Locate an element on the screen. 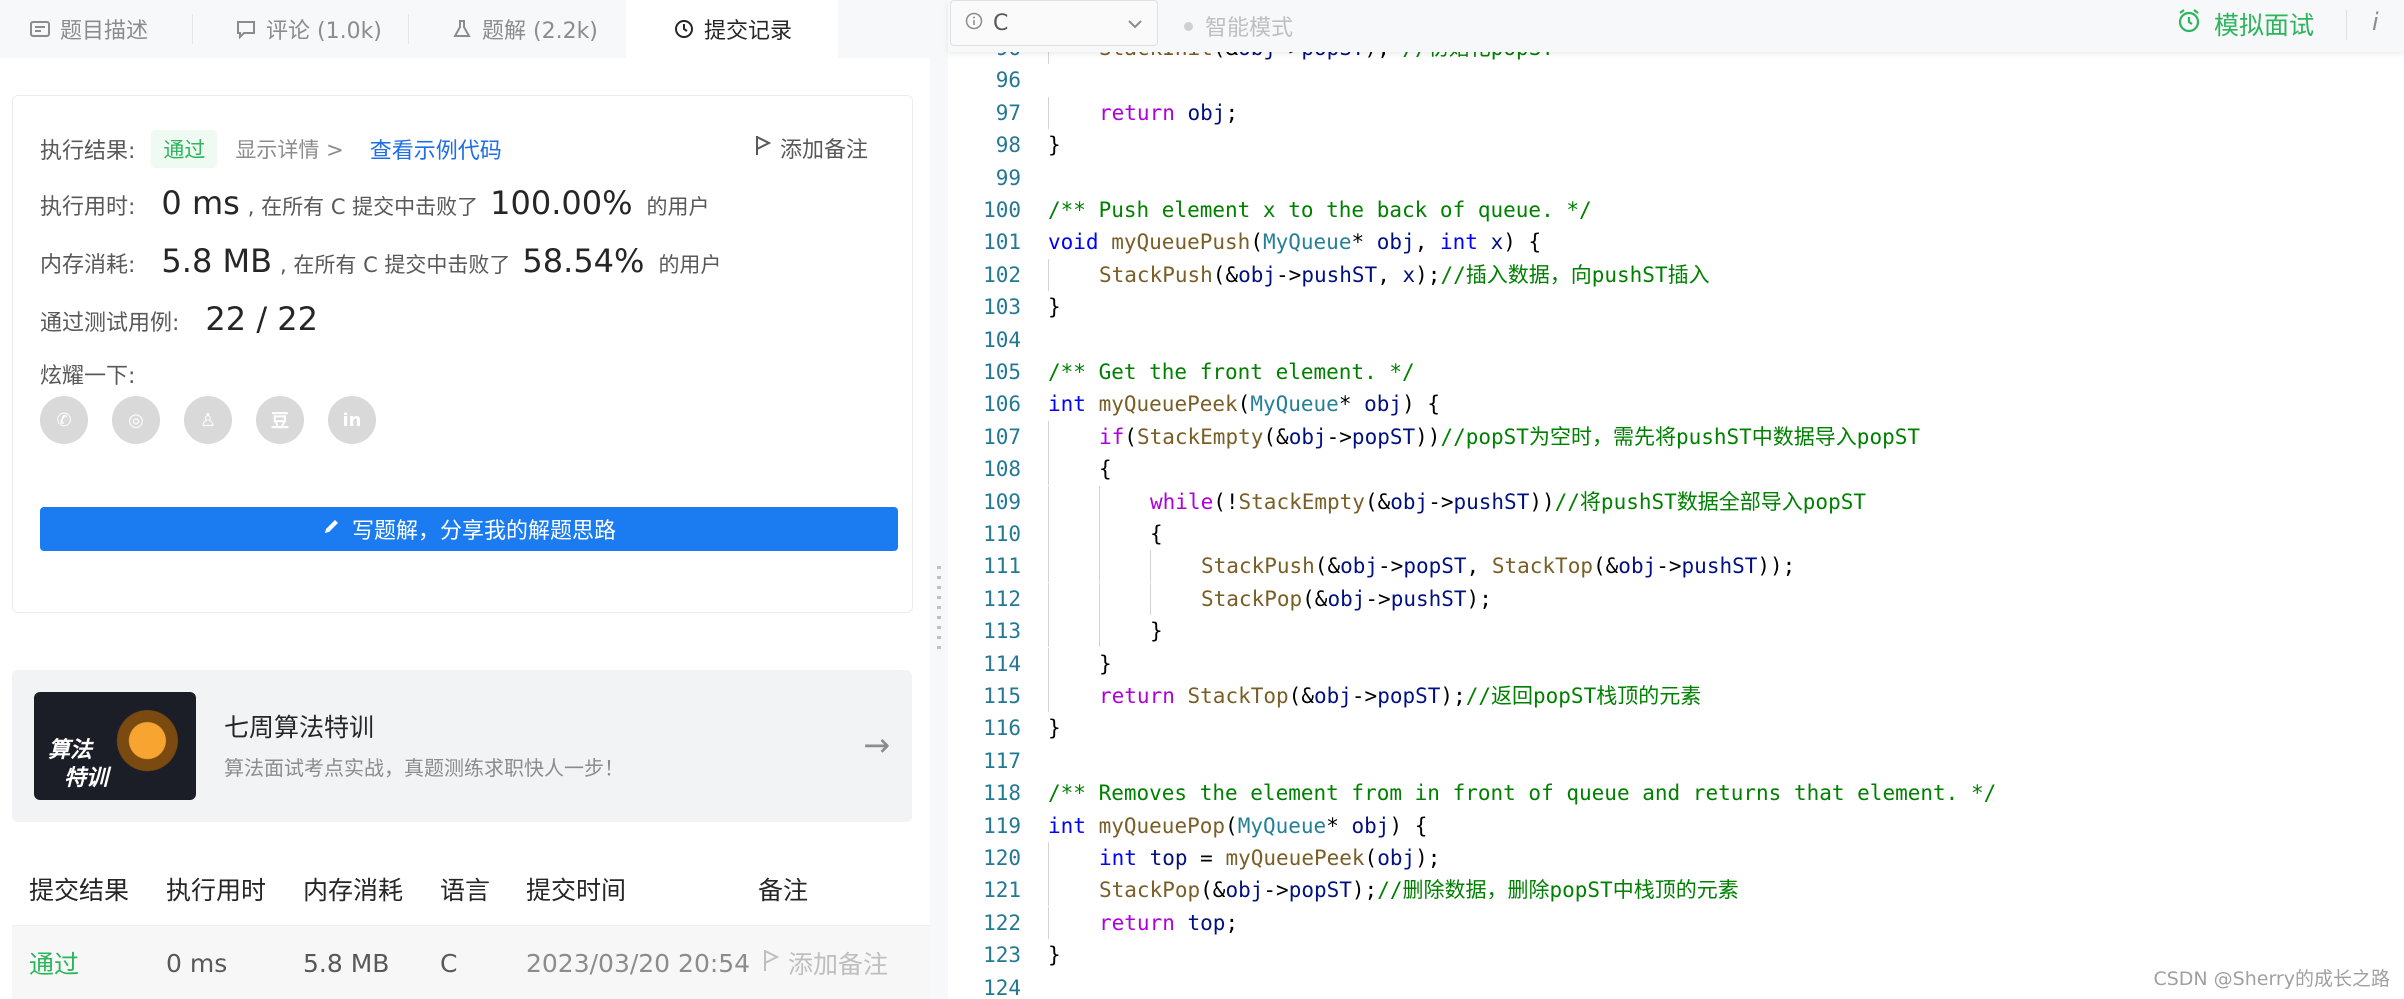  weibo-icon: ◎ is located at coordinates (136, 420).